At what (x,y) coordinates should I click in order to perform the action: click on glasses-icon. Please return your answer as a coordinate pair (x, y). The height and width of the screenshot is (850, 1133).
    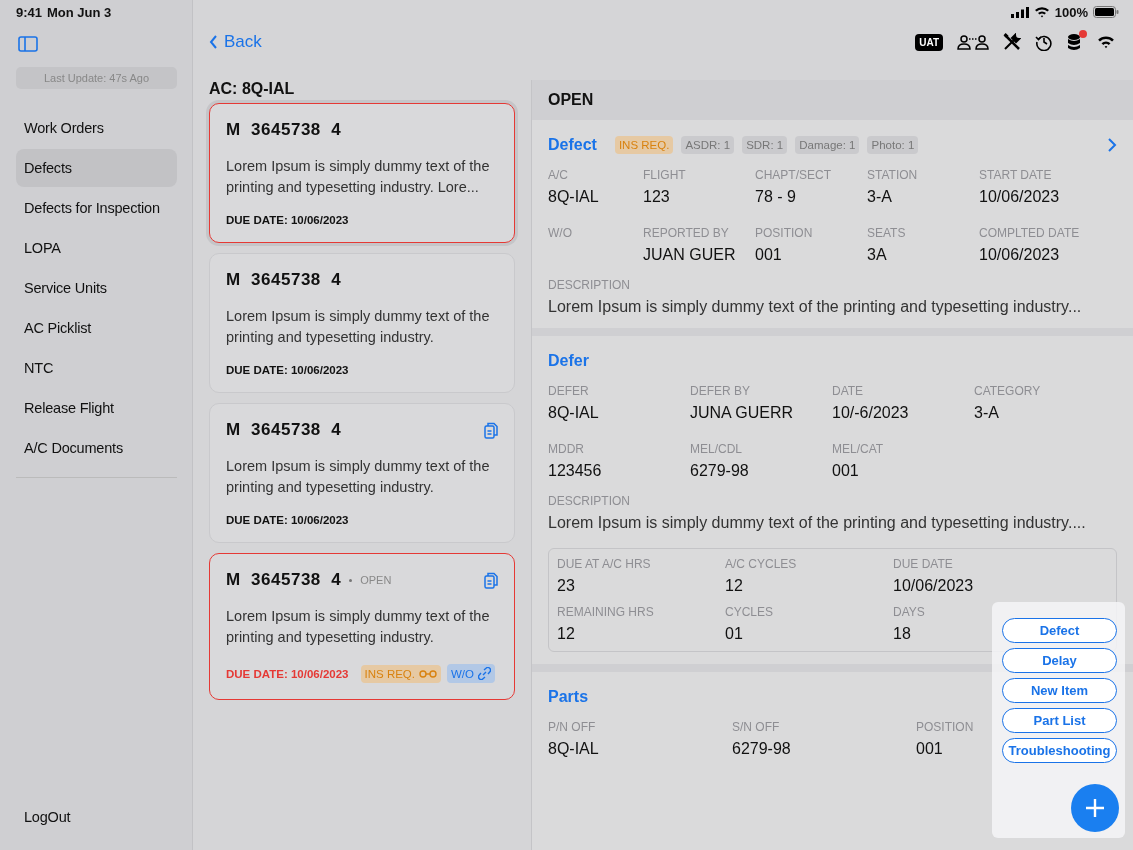
    Looking at the image, I should click on (428, 673).